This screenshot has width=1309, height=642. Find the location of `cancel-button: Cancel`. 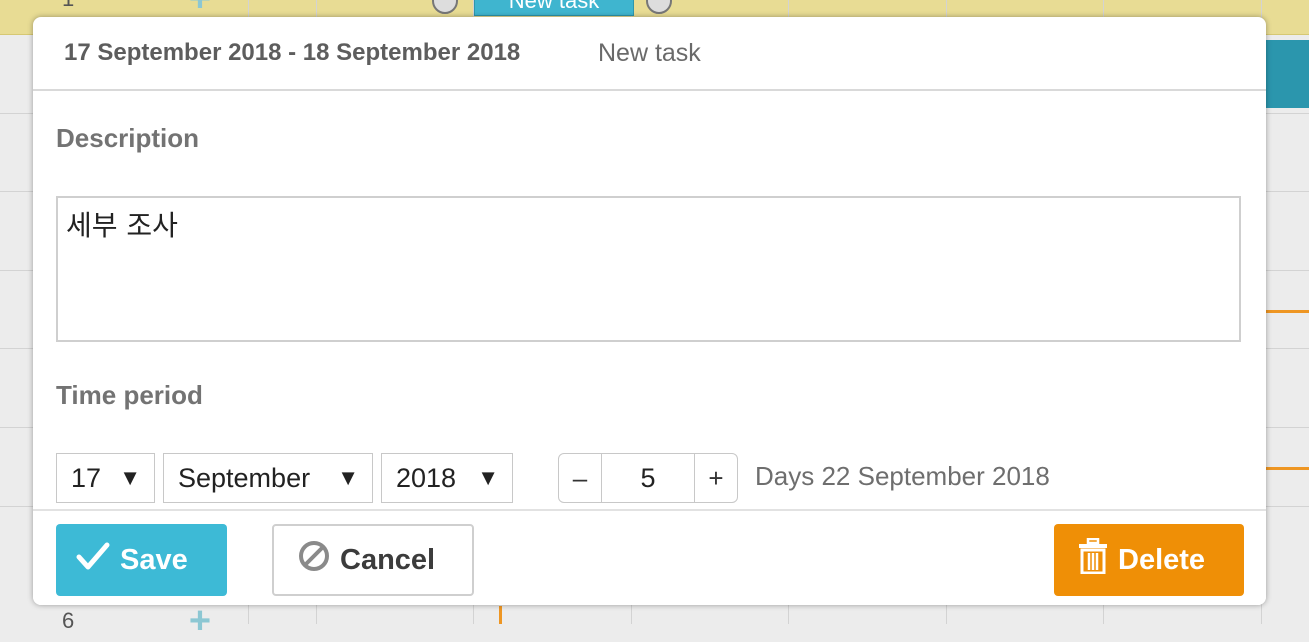

cancel-button: Cancel is located at coordinates (373, 560).